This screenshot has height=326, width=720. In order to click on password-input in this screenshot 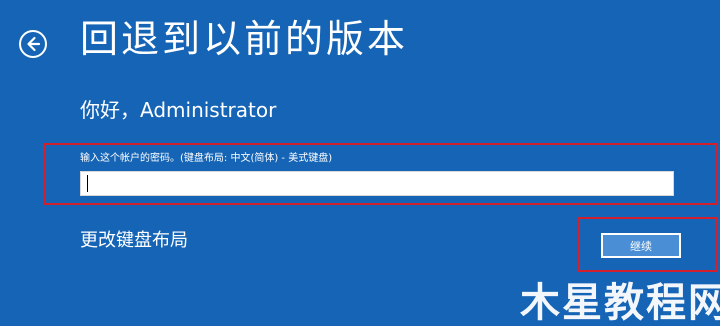, I will do `click(377, 183)`.